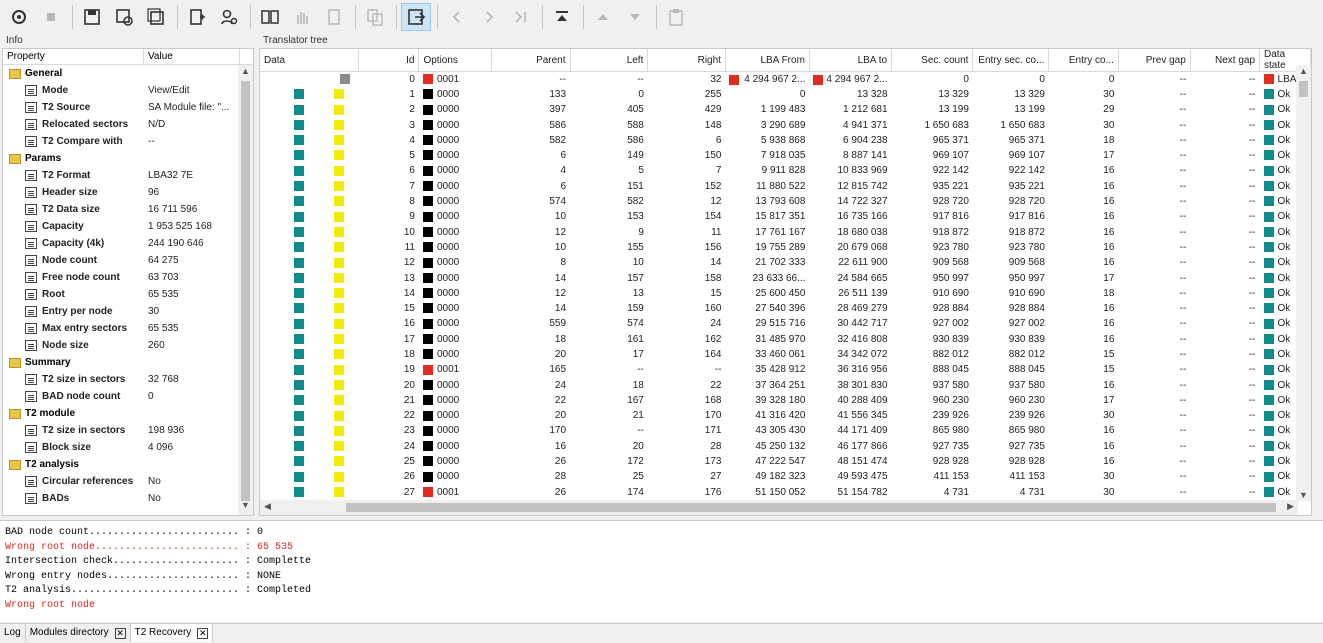 This screenshot has height=643, width=1323. Describe the element at coordinates (128, 396) in the screenshot. I see `property-row: BAD node count 0` at that location.